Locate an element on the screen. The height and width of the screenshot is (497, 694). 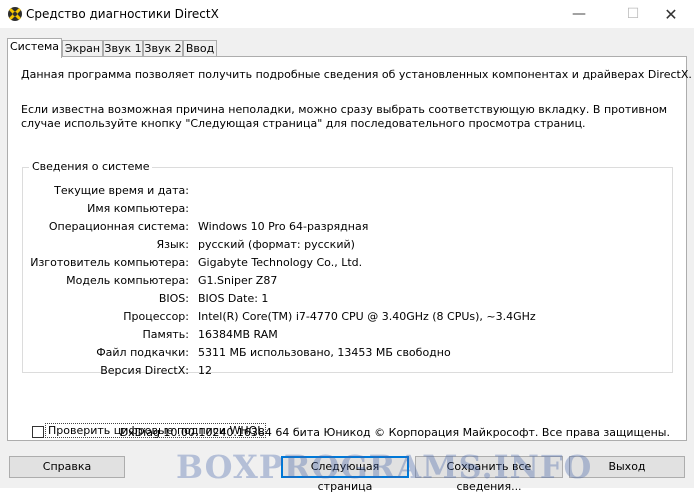
maximize-icon: ☐ is located at coordinates (633, 14).